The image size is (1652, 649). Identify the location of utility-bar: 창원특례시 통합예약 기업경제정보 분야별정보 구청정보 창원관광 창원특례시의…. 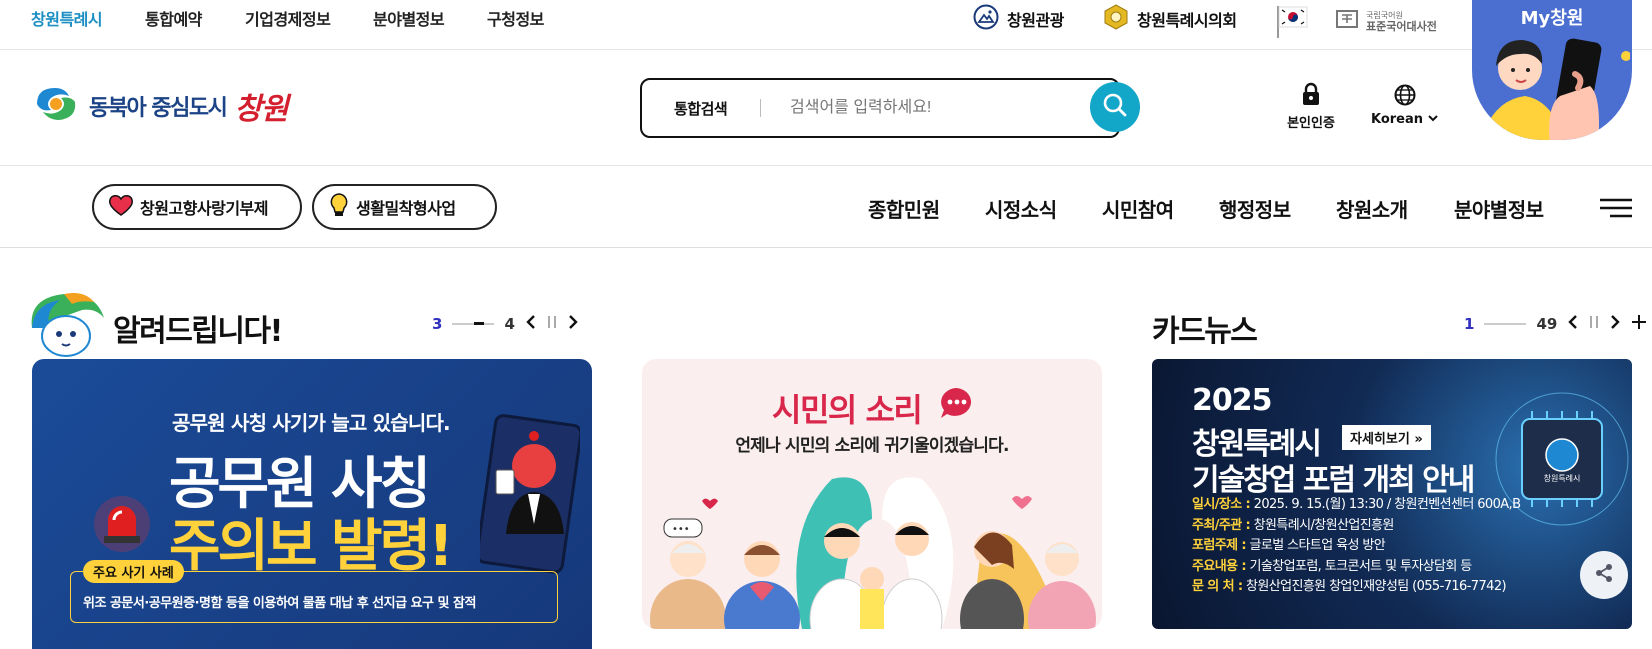
(826, 25).